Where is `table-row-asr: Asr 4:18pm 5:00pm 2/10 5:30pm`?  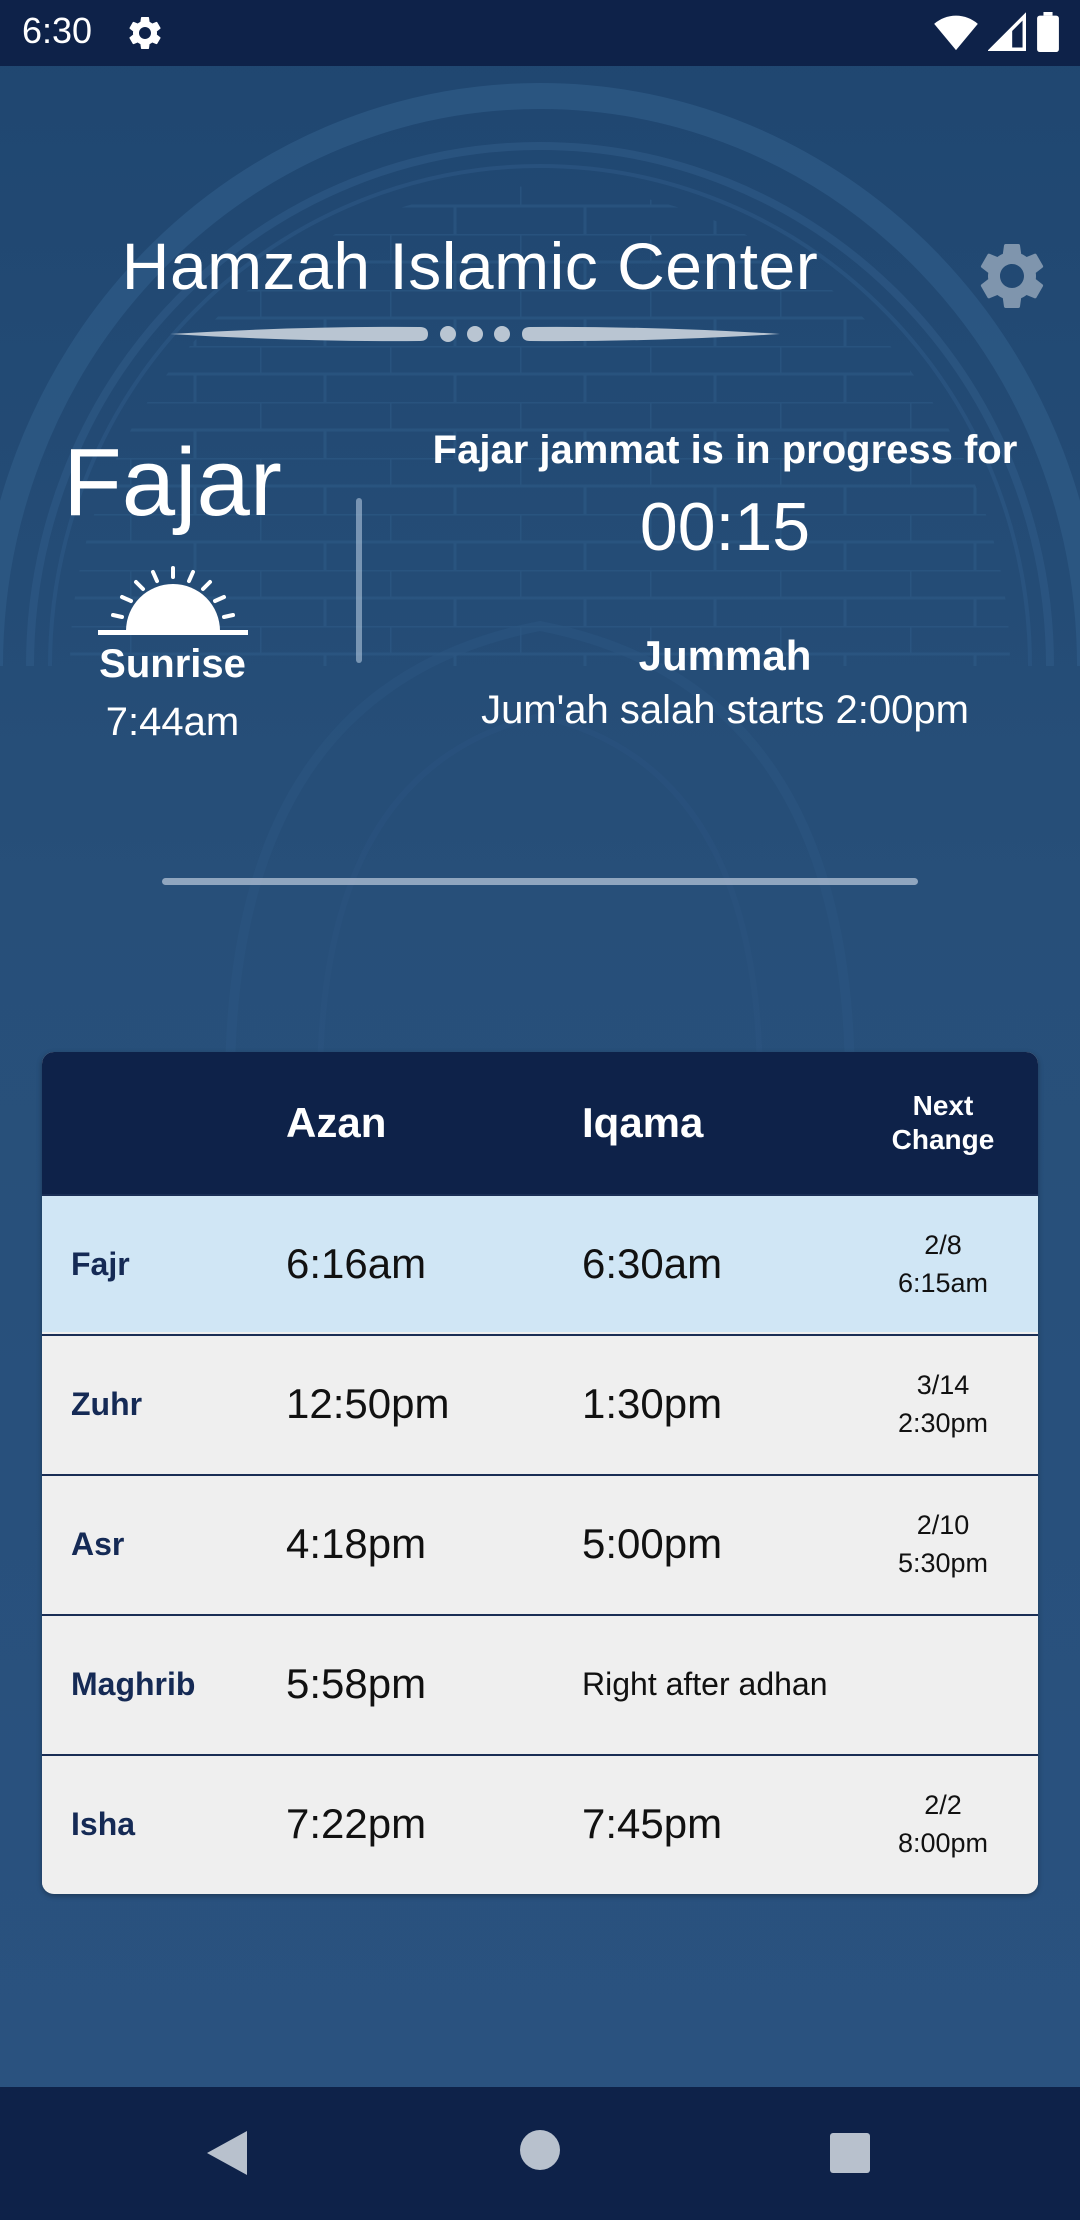
table-row-asr: Asr 4:18pm 5:00pm 2/10 5:30pm is located at coordinates (540, 1543).